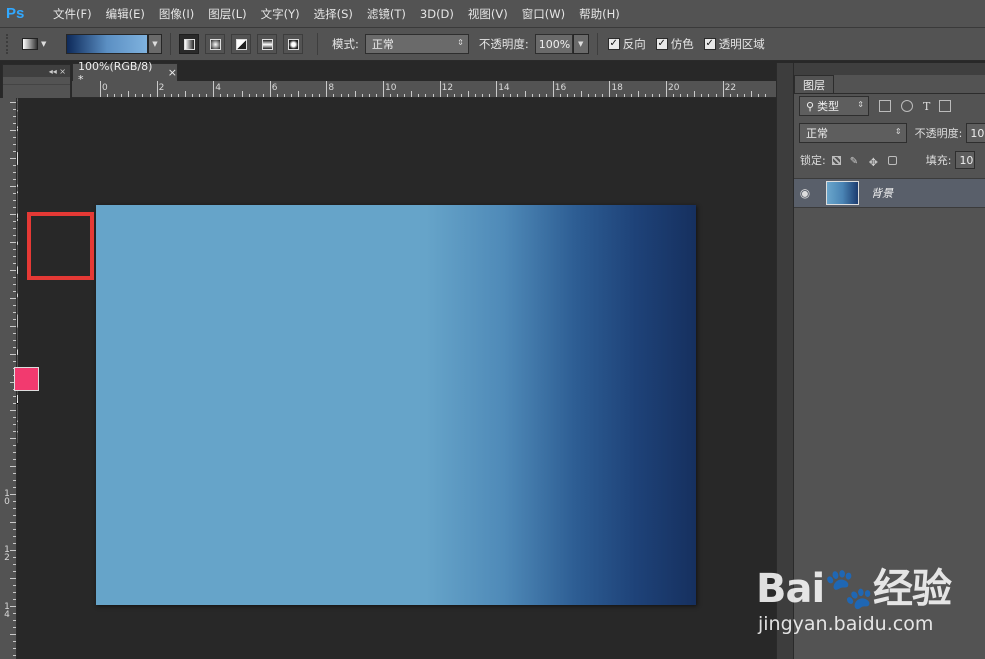 Image resolution: width=985 pixels, height=659 pixels. Describe the element at coordinates (189, 44) in the screenshot. I see `linear-gradient-button` at that location.